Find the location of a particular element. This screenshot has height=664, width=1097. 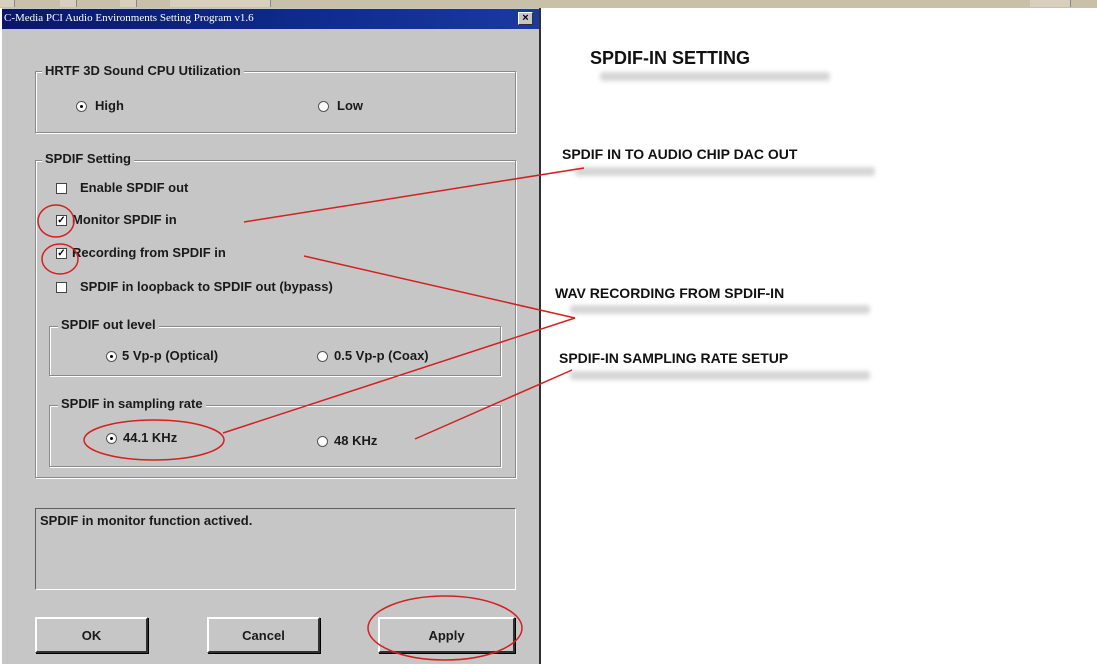

spdif-loopback-checkbox is located at coordinates (61, 287).